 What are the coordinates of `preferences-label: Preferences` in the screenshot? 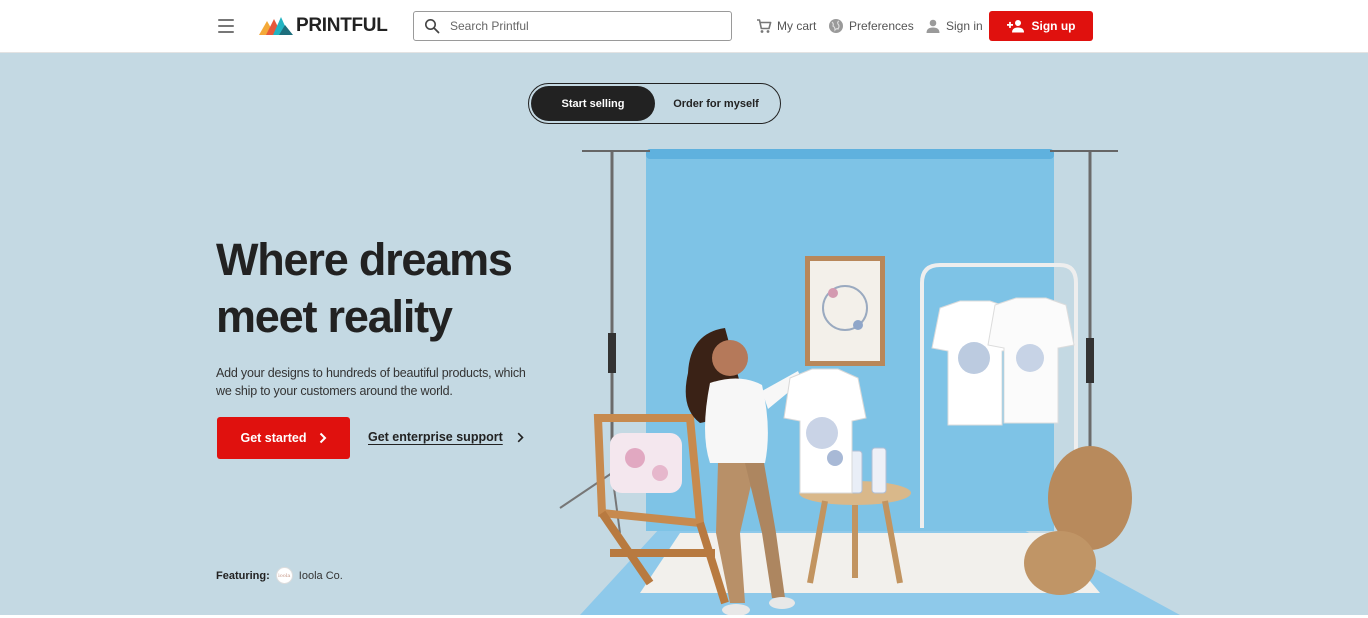 It's located at (881, 26).